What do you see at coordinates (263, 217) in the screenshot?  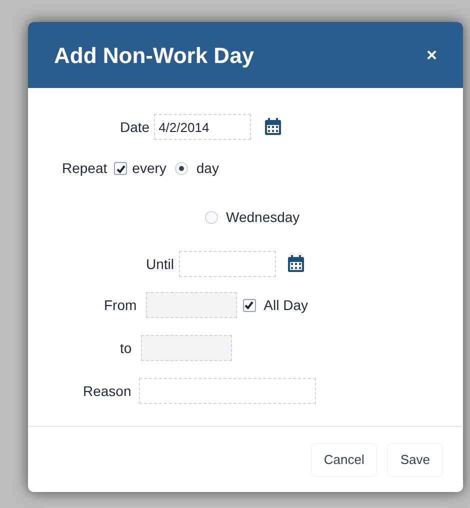 I see `field-label: Wednesday` at bounding box center [263, 217].